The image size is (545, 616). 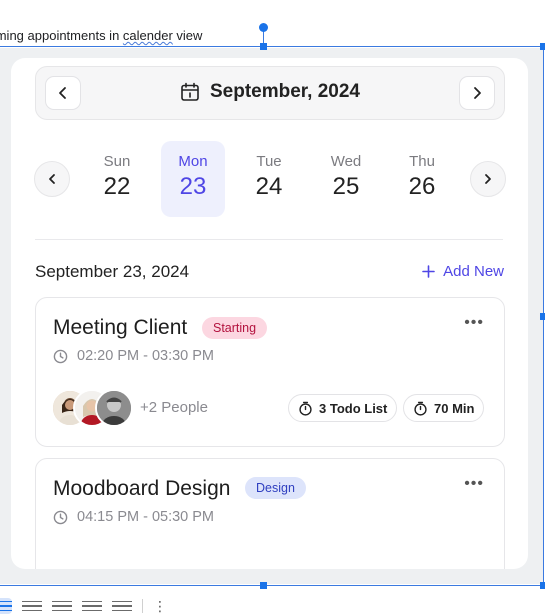 I want to click on month-bar: September, 2024, so click(x=270, y=93).